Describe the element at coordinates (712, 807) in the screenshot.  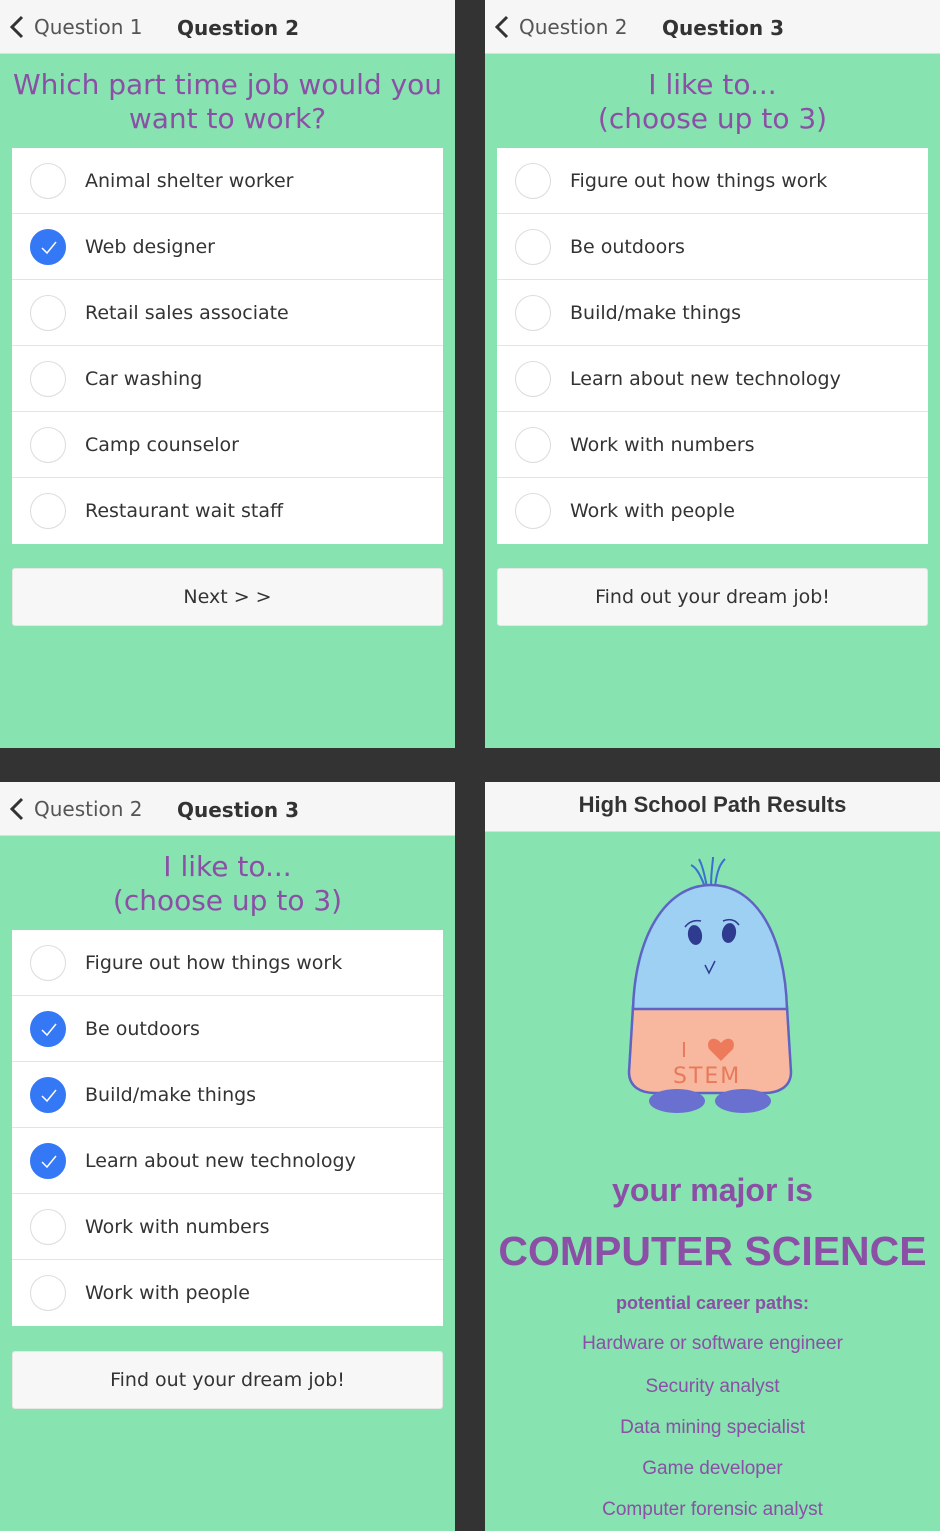
I see `results-title: High School Path Results` at that location.